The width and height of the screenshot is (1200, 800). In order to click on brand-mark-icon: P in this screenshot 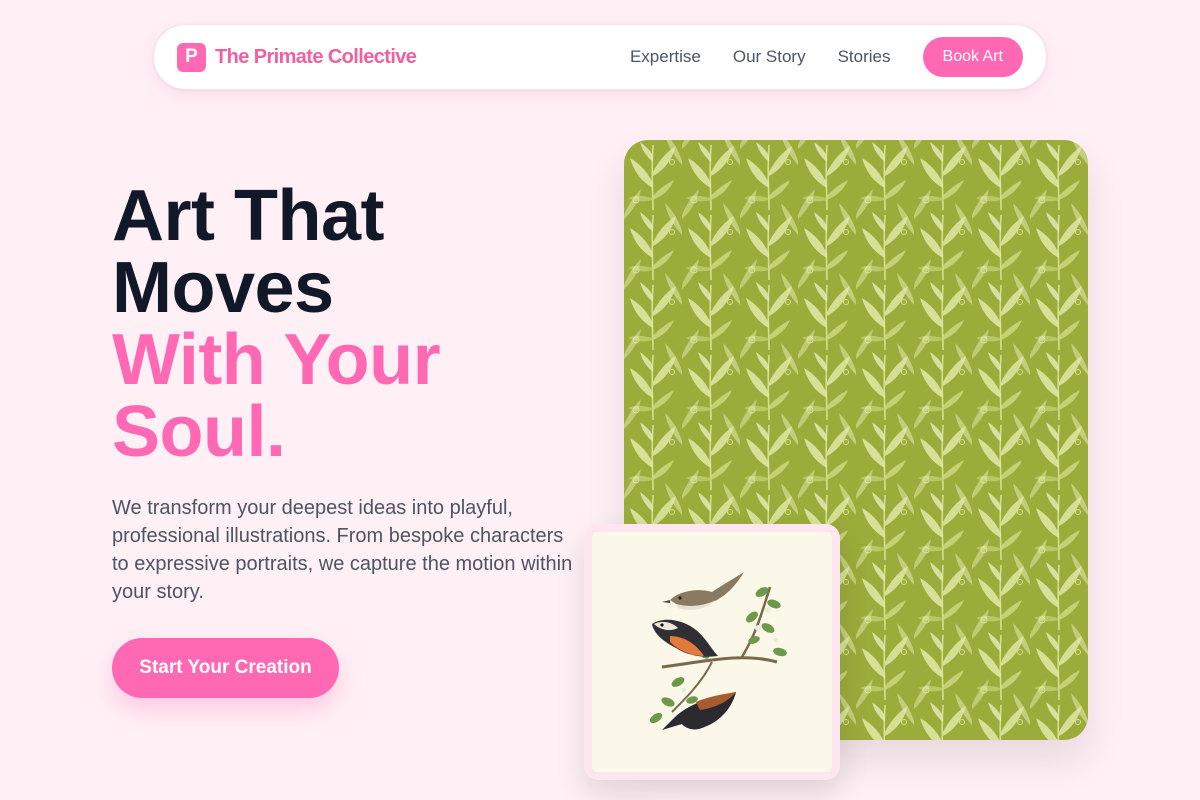, I will do `click(191, 57)`.